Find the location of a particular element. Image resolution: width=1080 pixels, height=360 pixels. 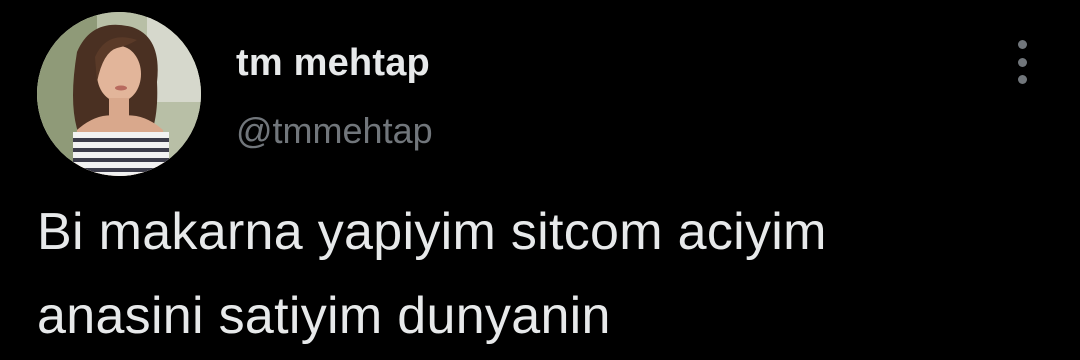

avatar is located at coordinates (119, 94).